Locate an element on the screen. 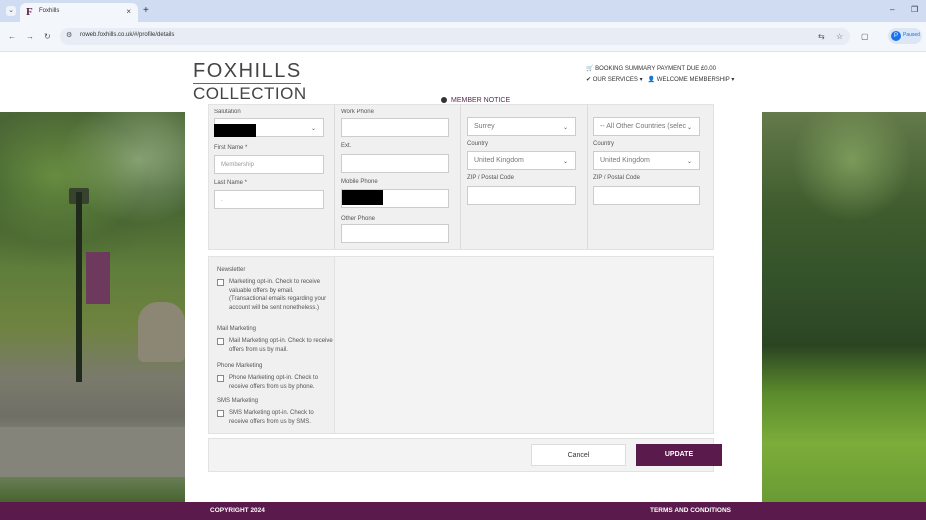  profile-paused-button: P Paused is located at coordinates (905, 36).